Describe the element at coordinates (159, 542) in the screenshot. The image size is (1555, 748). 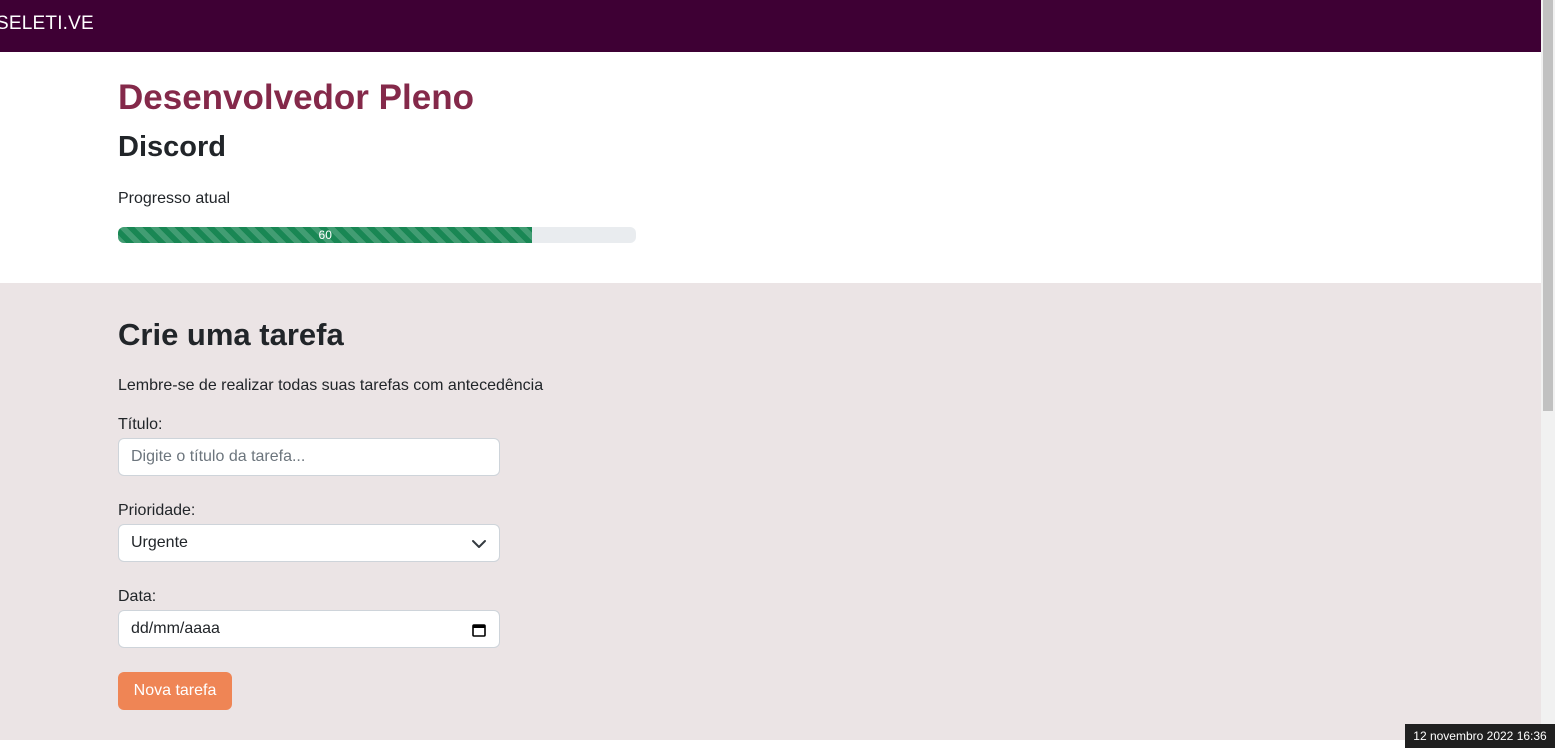
I see `priority-selected-value: Urgente` at that location.